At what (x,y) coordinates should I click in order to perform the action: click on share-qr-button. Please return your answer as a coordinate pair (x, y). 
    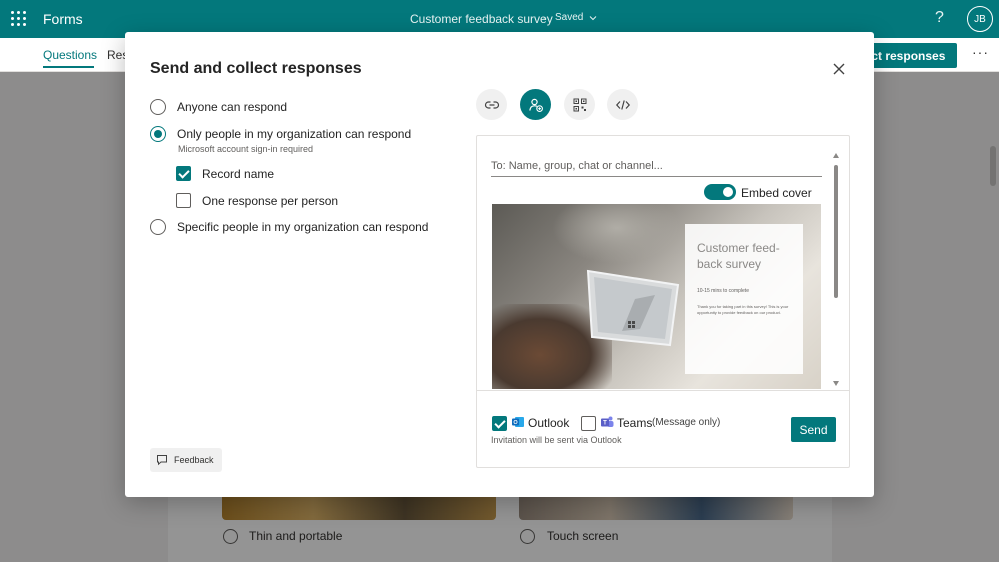
    Looking at the image, I should click on (579, 104).